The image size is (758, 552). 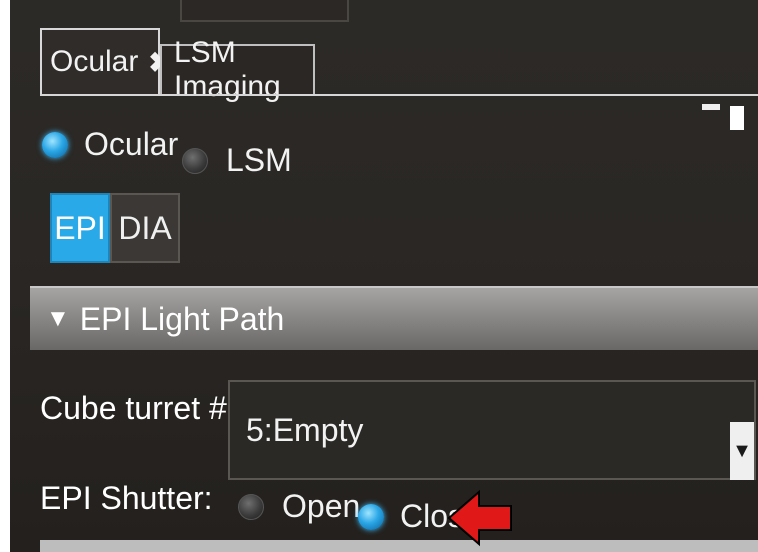 What do you see at coordinates (147, 408) in the screenshot?
I see `cube-turret-label: Cube turret #1:` at bounding box center [147, 408].